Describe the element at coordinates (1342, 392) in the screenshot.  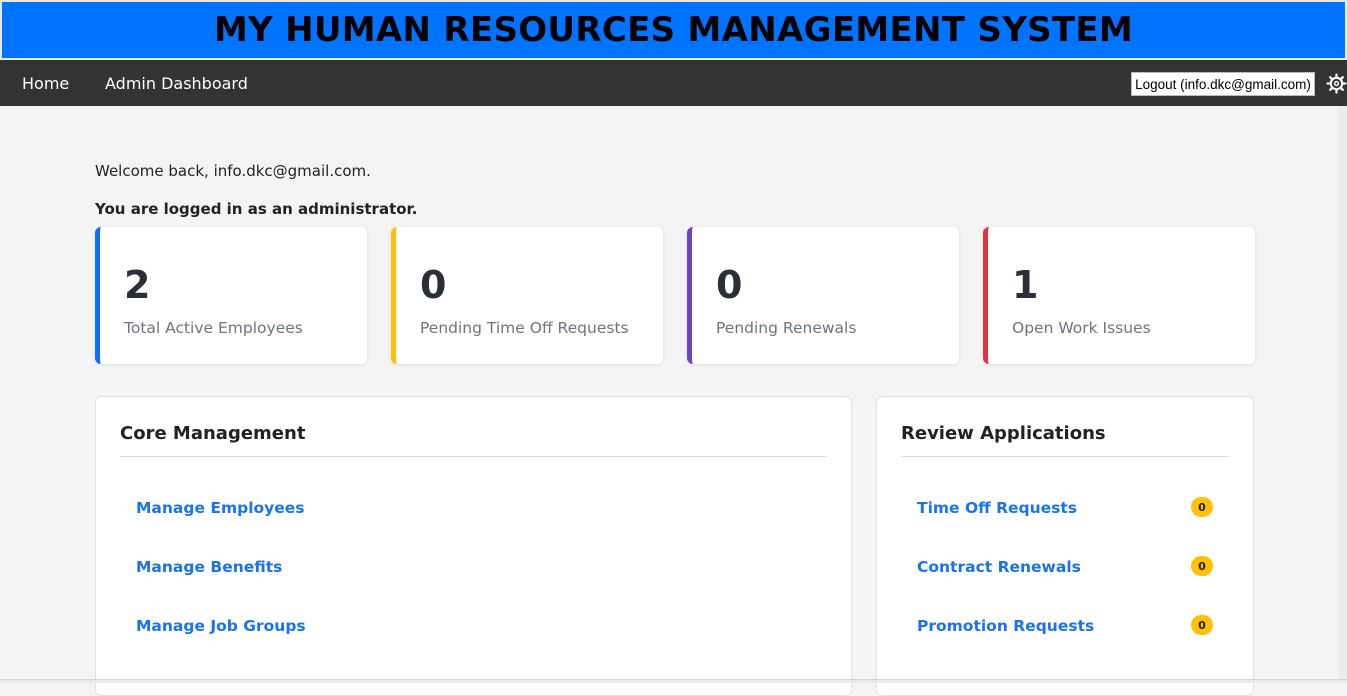
I see `page-scrollbar` at that location.